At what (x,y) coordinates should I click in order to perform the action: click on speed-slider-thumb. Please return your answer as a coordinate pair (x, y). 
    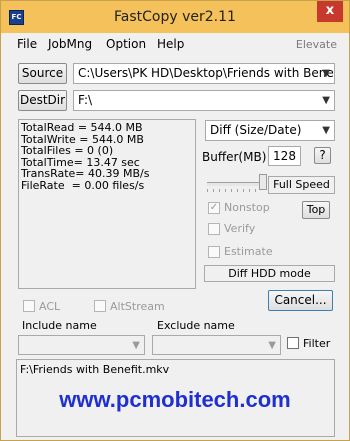
    Looking at the image, I should click on (263, 182).